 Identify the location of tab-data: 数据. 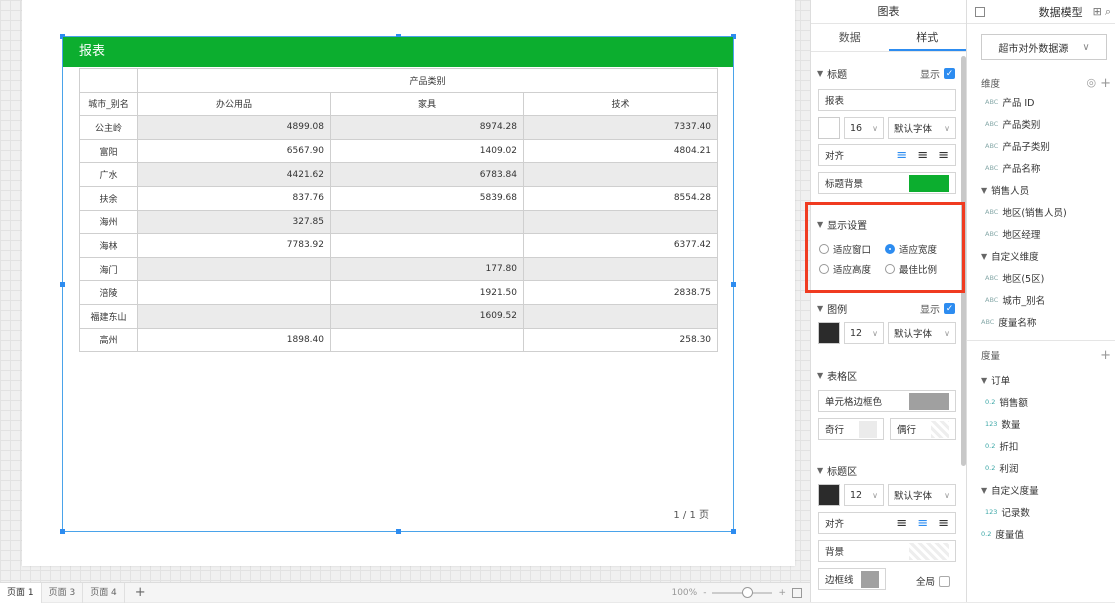
(850, 37).